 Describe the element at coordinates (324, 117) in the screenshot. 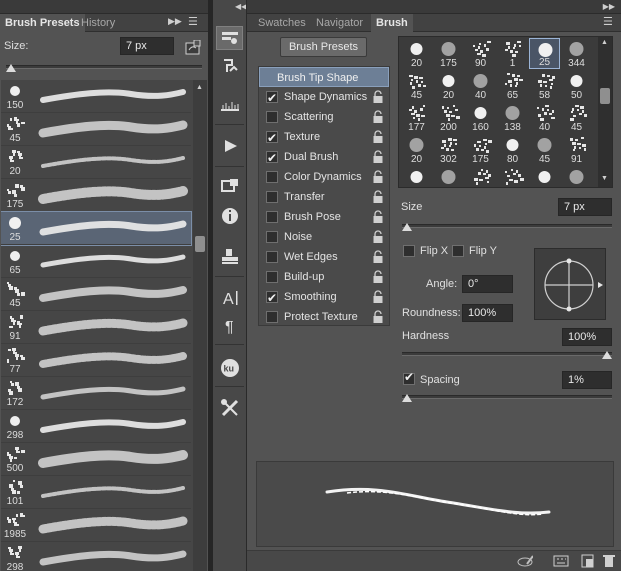

I see `option-scattering: Scattering` at that location.